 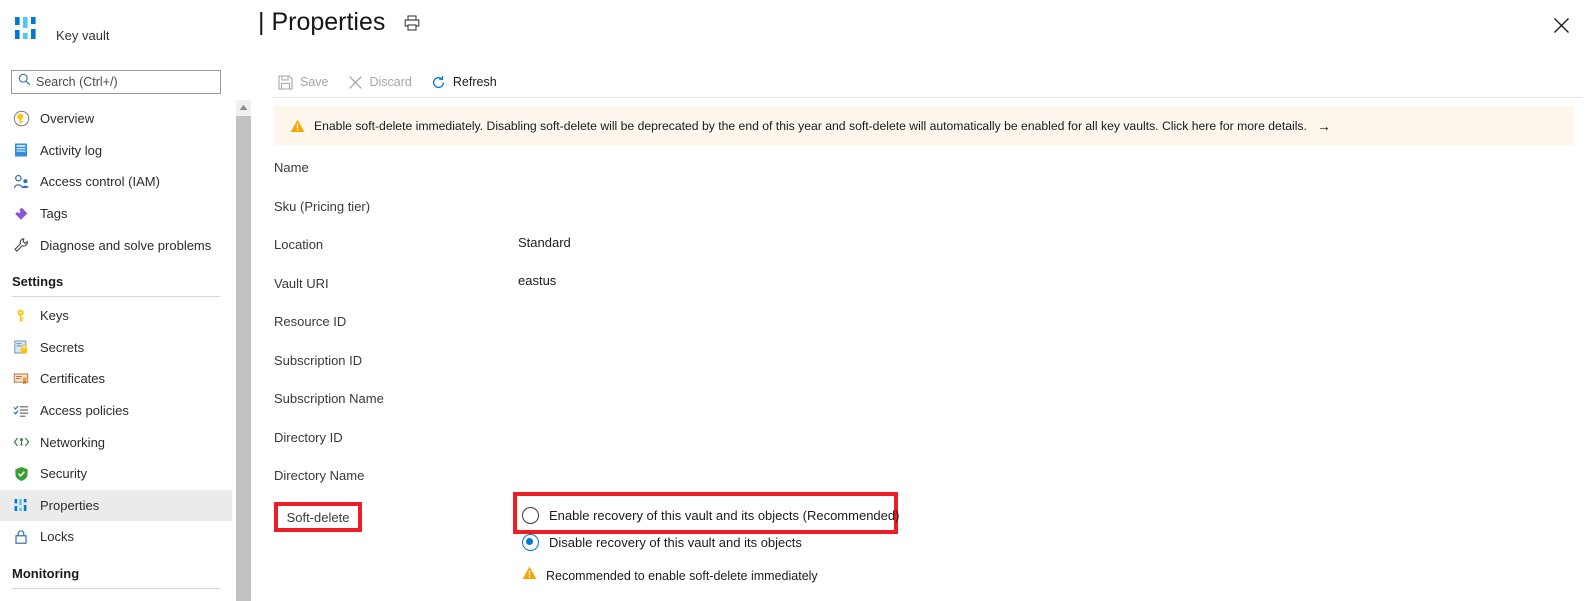 I want to click on property-row-subscription-id: Subscription ID, so click(x=804, y=372).